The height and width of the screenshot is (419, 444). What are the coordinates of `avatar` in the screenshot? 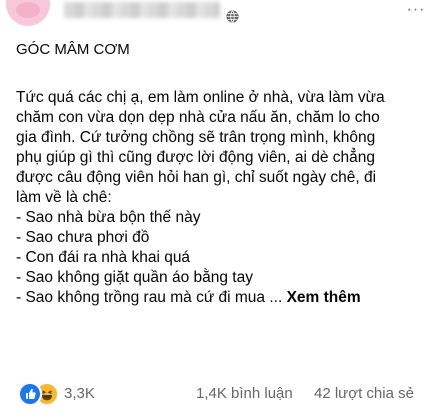 It's located at (28, 13).